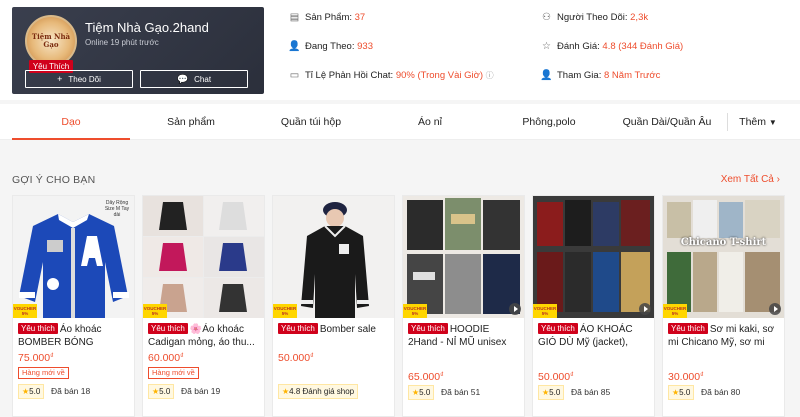  I want to click on follow-label: Theo Dõi, so click(84, 79).